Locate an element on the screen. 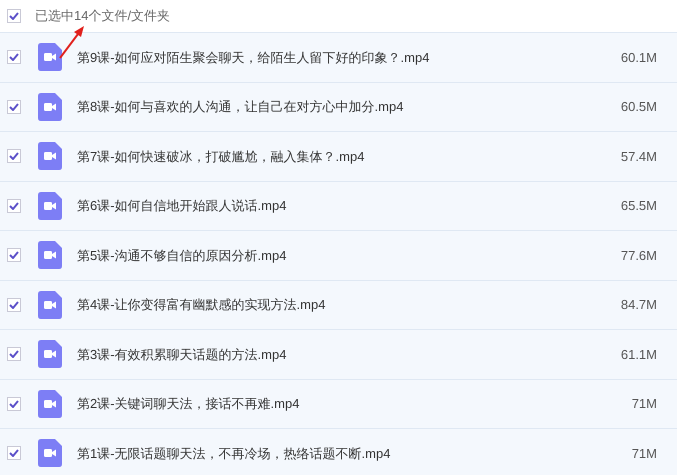  selection-count: 已选中14个文件/文件夹 is located at coordinates (102, 16).